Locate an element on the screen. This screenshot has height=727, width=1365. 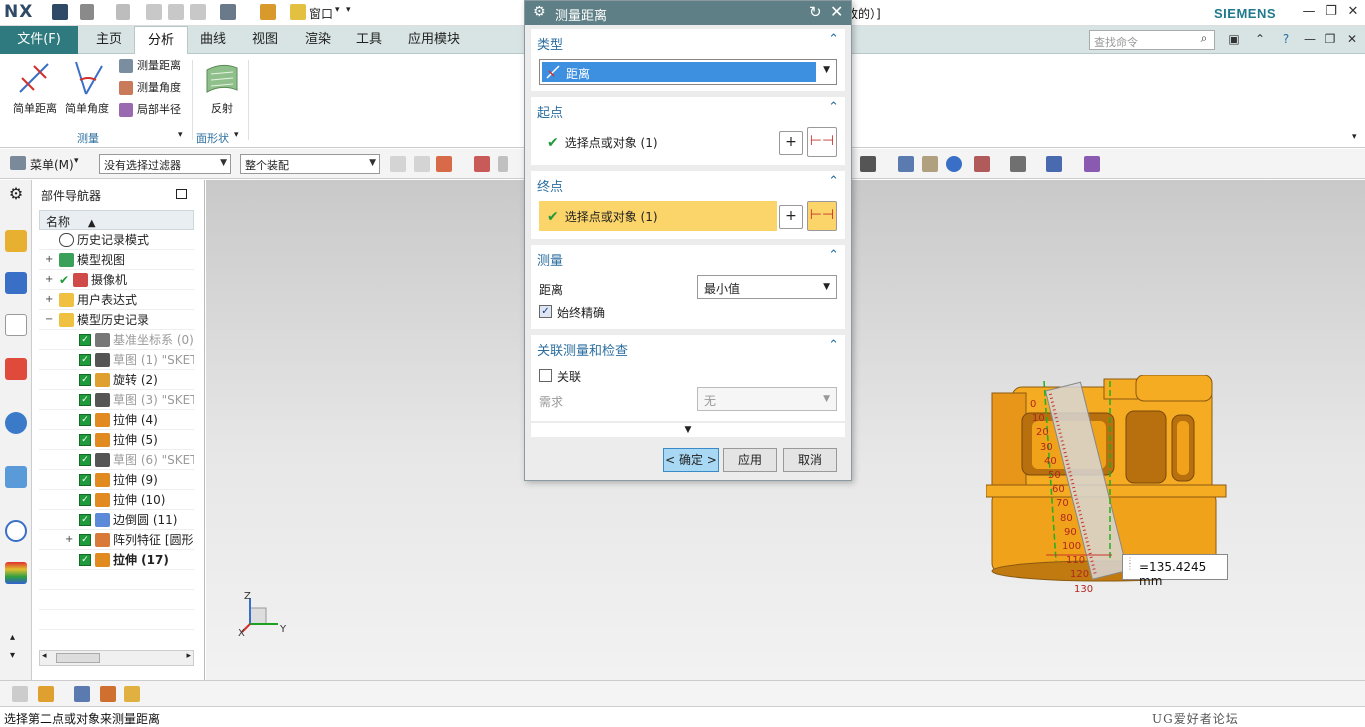
type-select: 距离 ▼ is located at coordinates (688, 72).